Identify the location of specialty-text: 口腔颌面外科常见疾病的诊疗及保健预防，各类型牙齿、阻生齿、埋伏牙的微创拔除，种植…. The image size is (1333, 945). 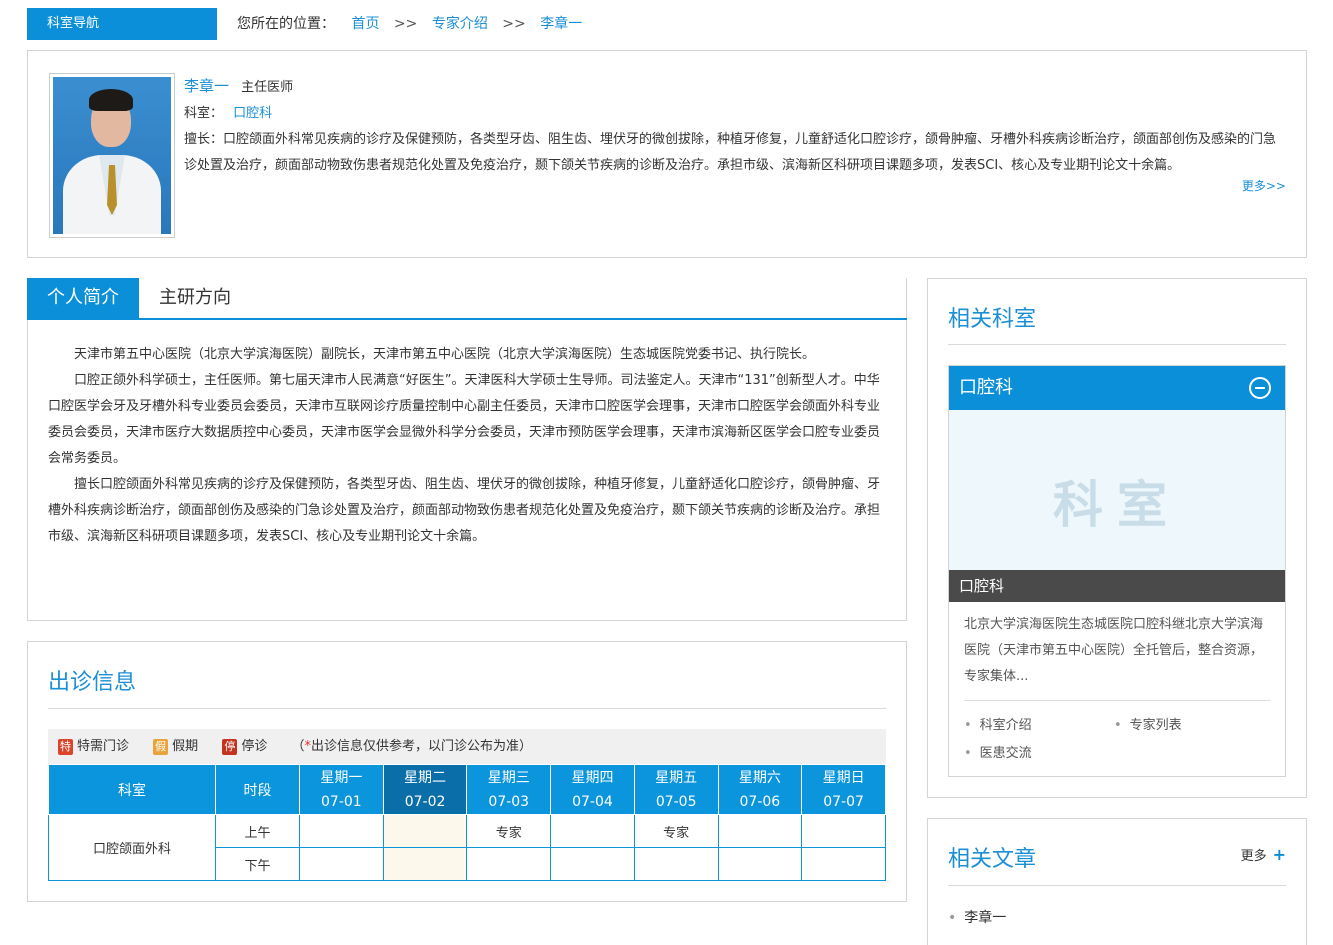
(730, 152).